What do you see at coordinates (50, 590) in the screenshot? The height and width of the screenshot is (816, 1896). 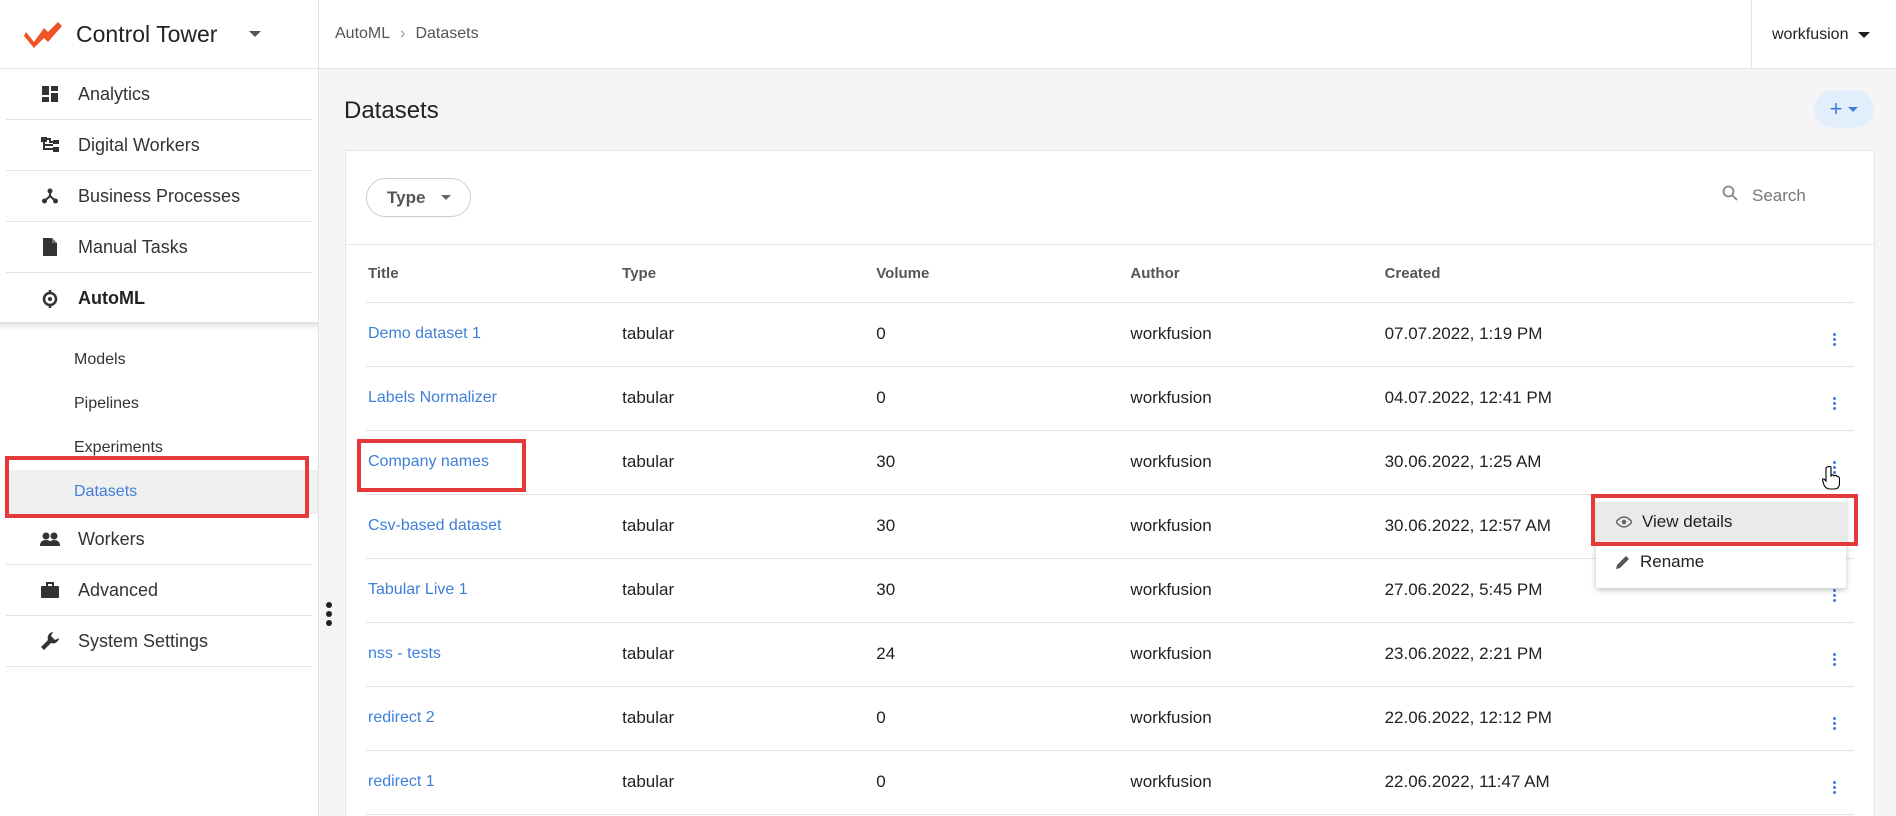 I see `briefcase-icon` at bounding box center [50, 590].